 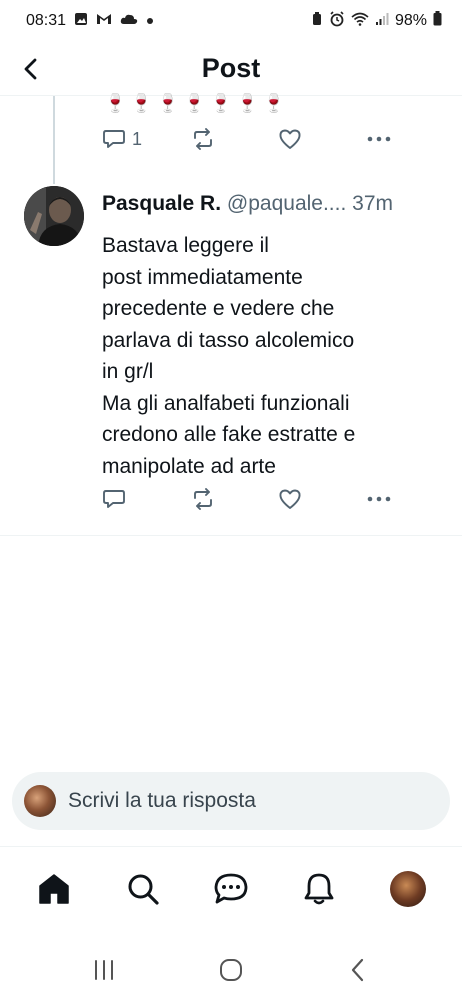 I want to click on system-nav, so click(x=231, y=970).